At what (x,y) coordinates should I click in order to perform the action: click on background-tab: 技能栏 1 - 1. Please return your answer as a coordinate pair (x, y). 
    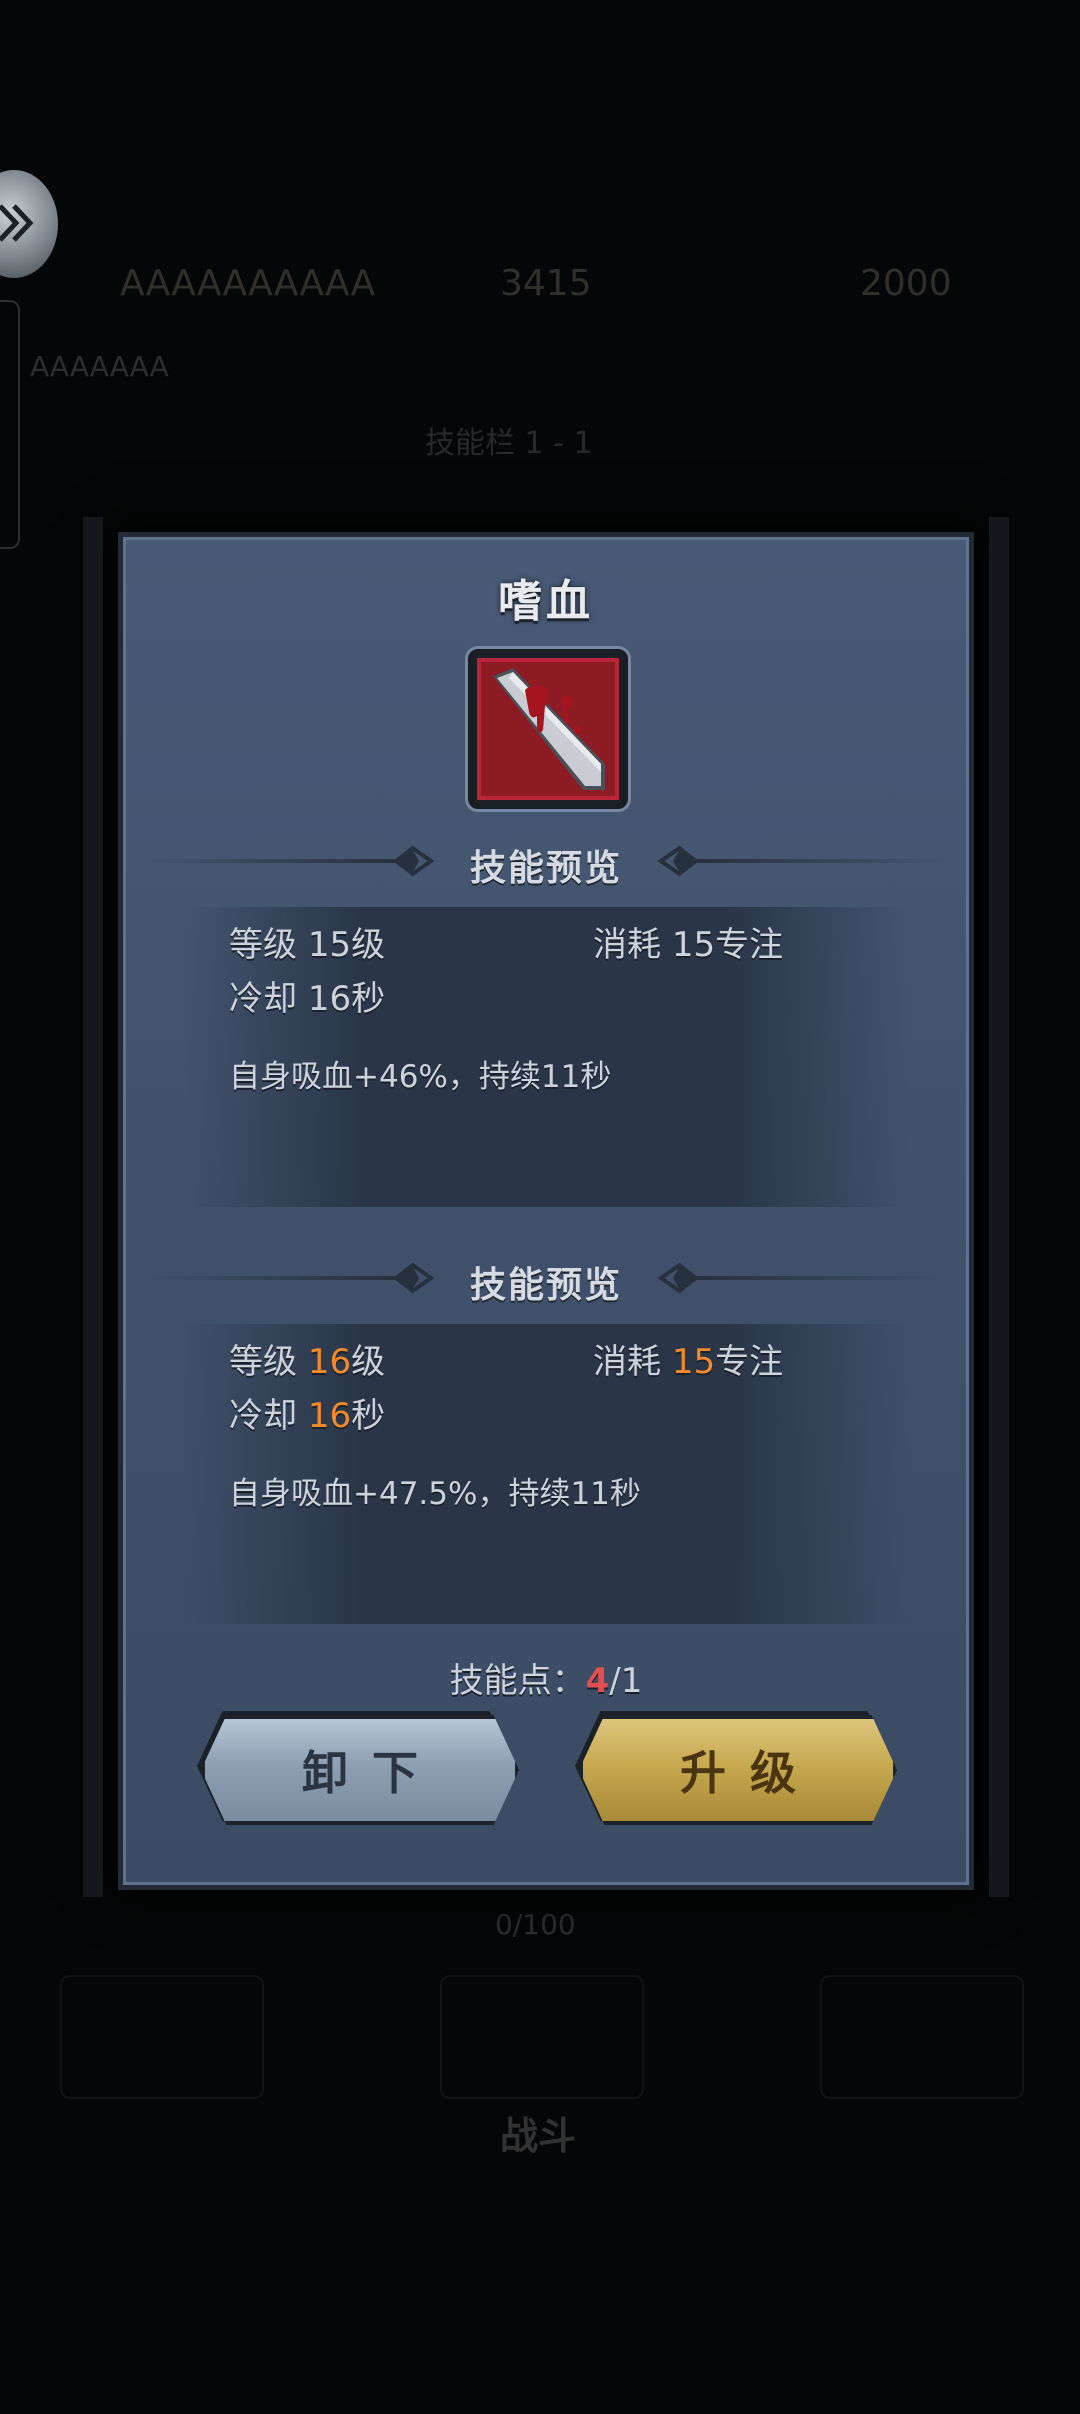
    Looking at the image, I should click on (509, 443).